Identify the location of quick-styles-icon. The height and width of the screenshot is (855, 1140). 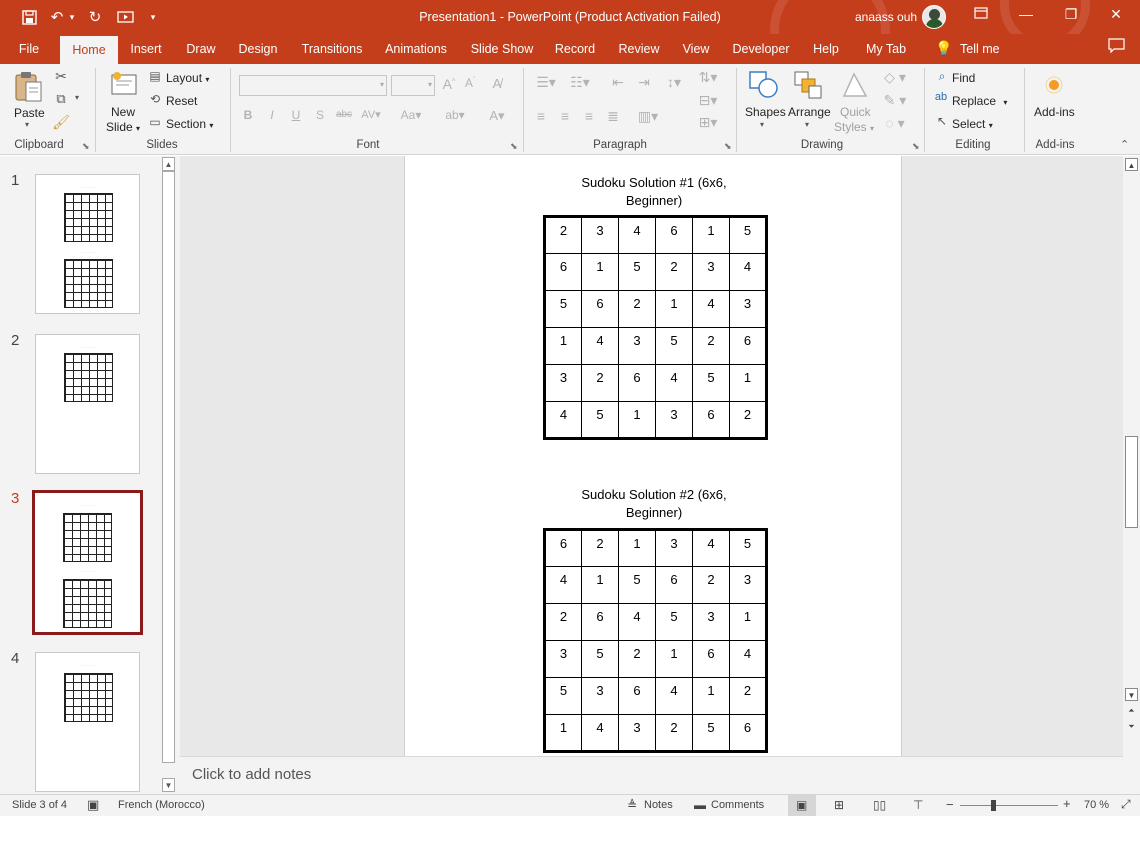
(855, 86).